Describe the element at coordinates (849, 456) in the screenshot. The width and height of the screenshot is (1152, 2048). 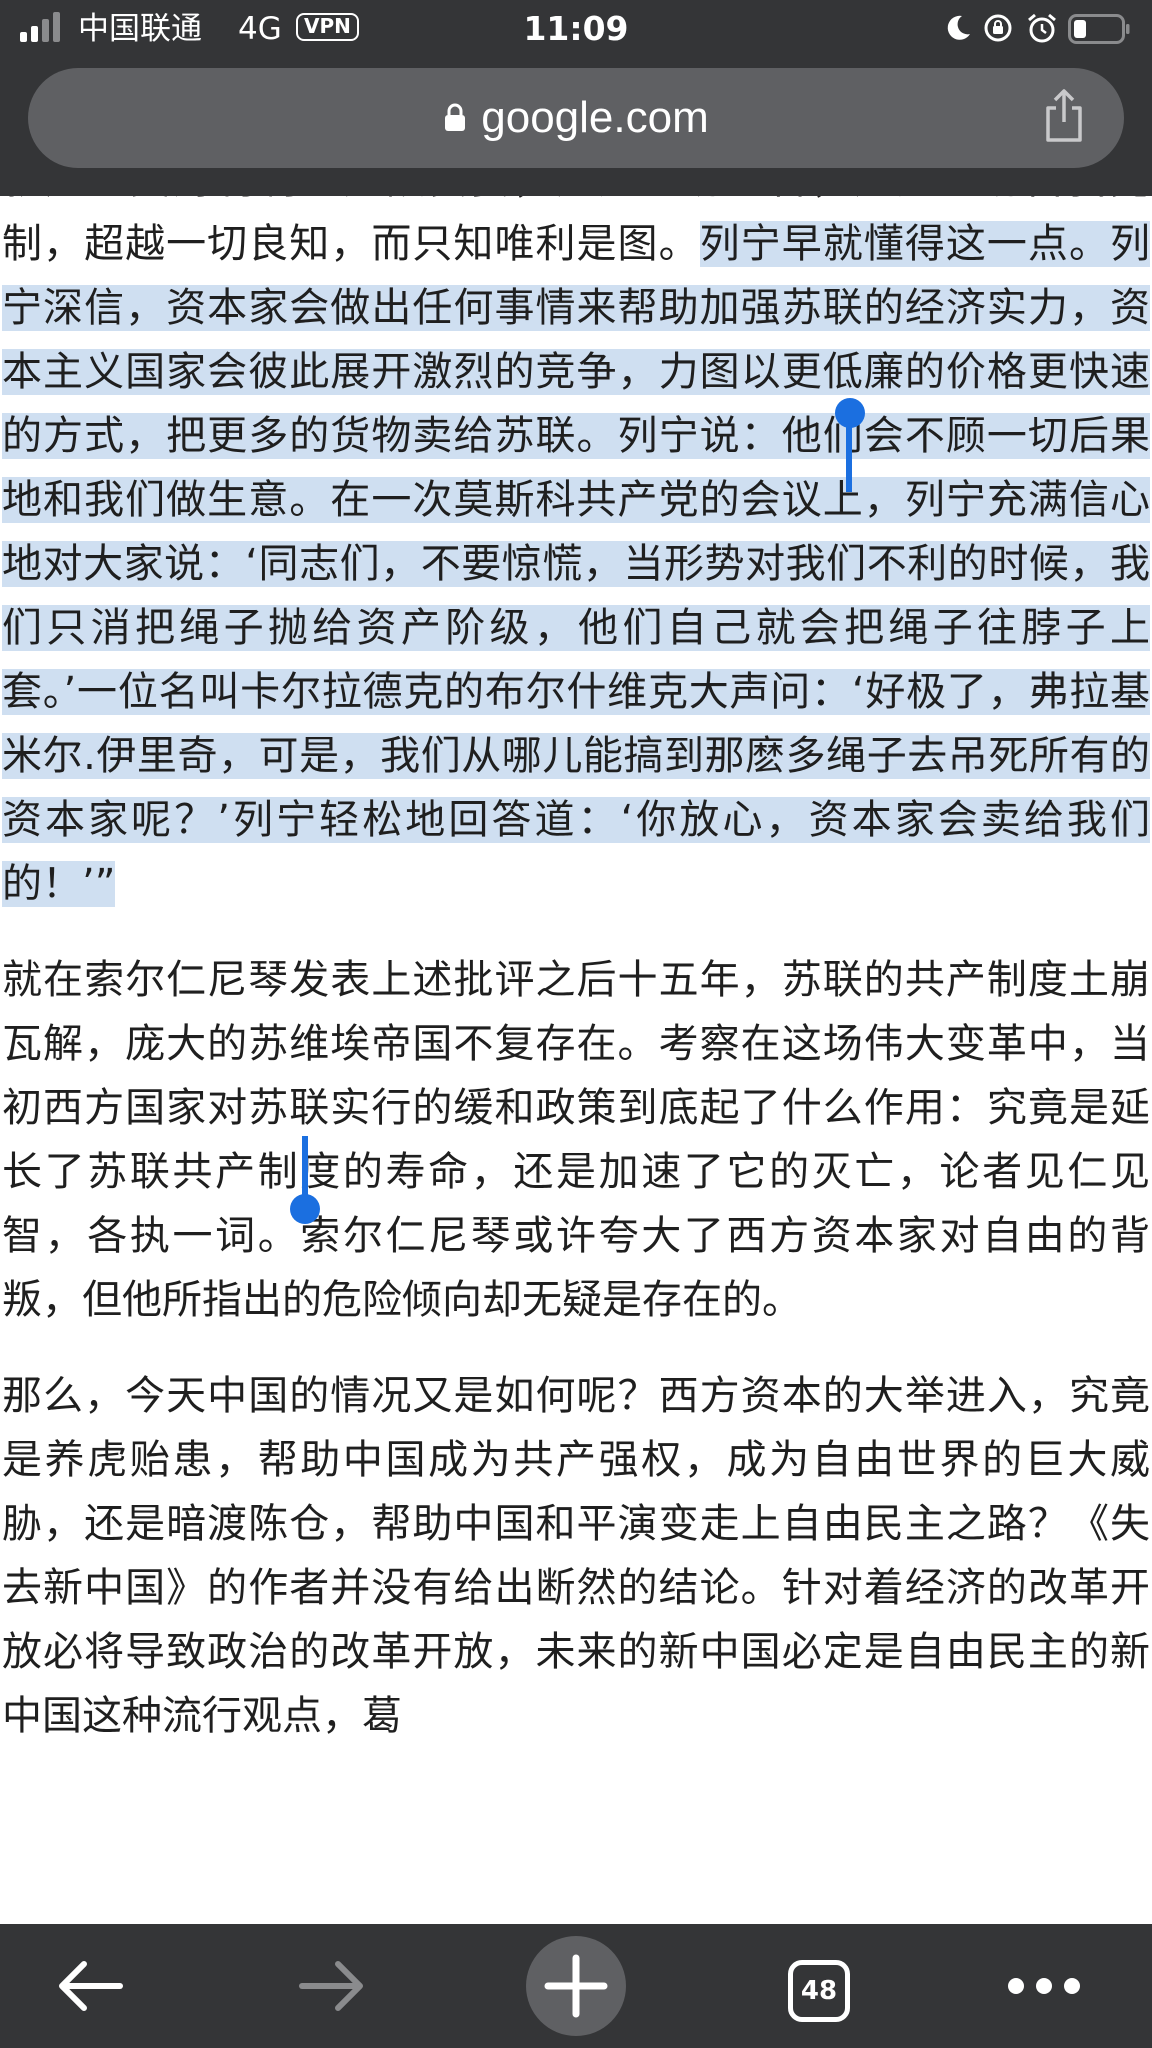
I see `selection-start-caret` at that location.